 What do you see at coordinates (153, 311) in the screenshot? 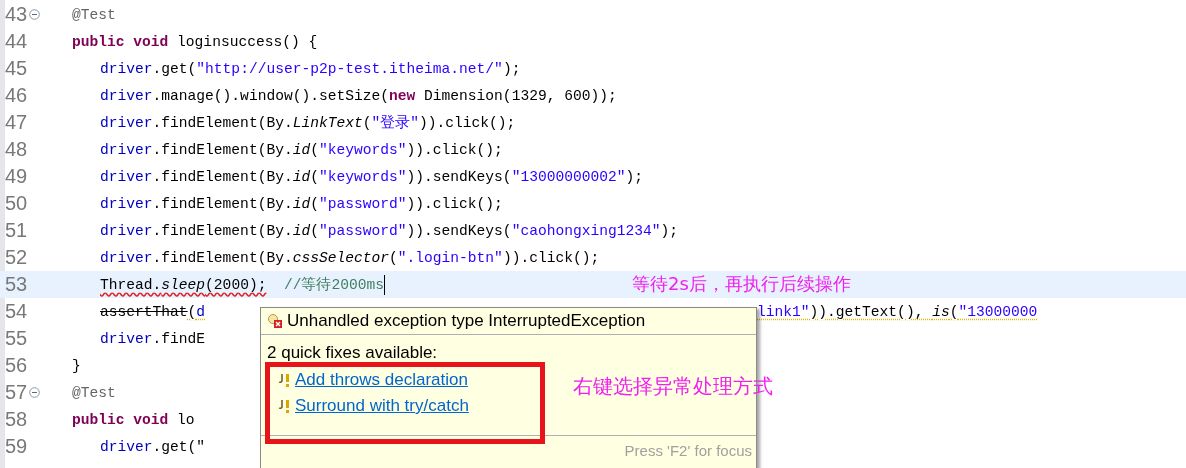
I see `code-line: assertThat(d` at bounding box center [153, 311].